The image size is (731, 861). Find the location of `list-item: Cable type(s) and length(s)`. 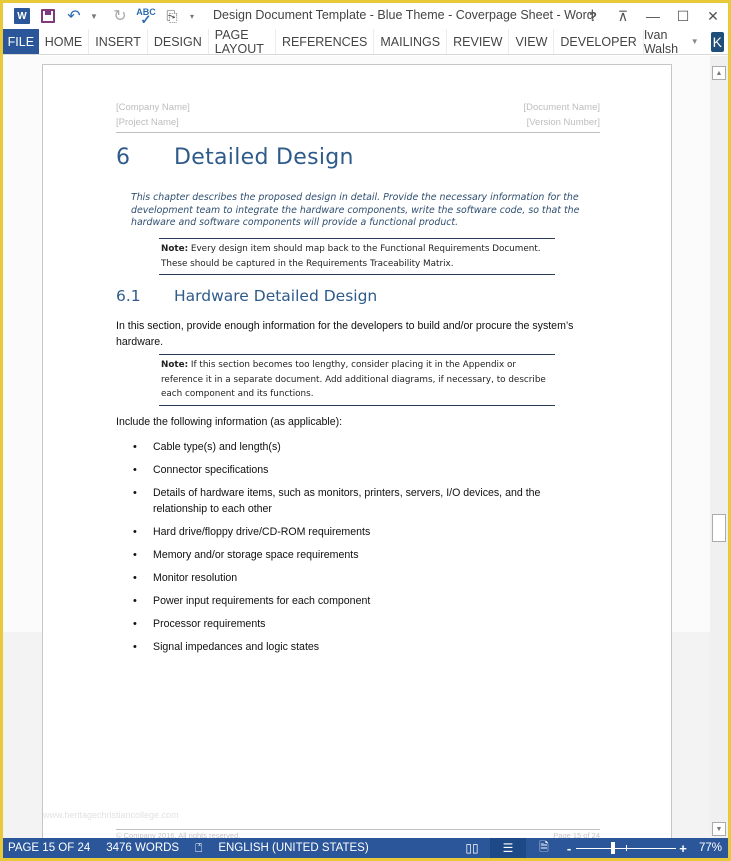

list-item: Cable type(s) and length(s) is located at coordinates (363, 447).